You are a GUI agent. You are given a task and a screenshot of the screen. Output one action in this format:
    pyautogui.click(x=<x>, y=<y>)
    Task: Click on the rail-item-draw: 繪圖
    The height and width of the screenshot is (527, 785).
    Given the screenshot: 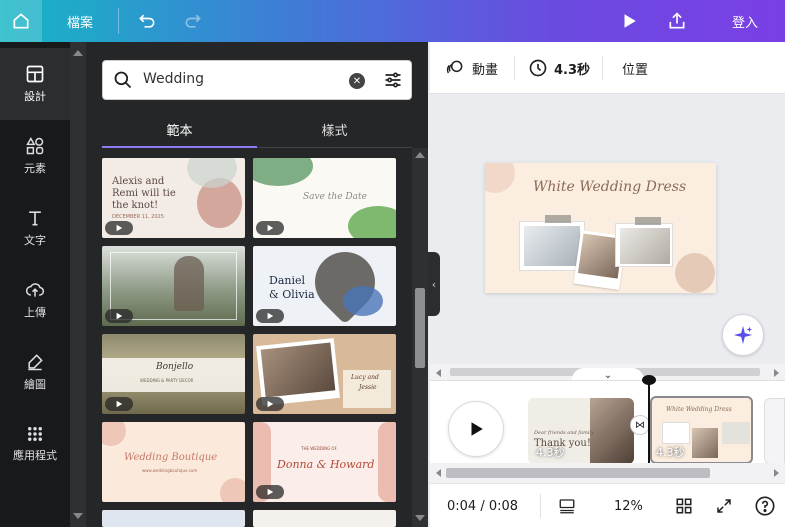 What is the action you would take?
    pyautogui.click(x=35, y=372)
    